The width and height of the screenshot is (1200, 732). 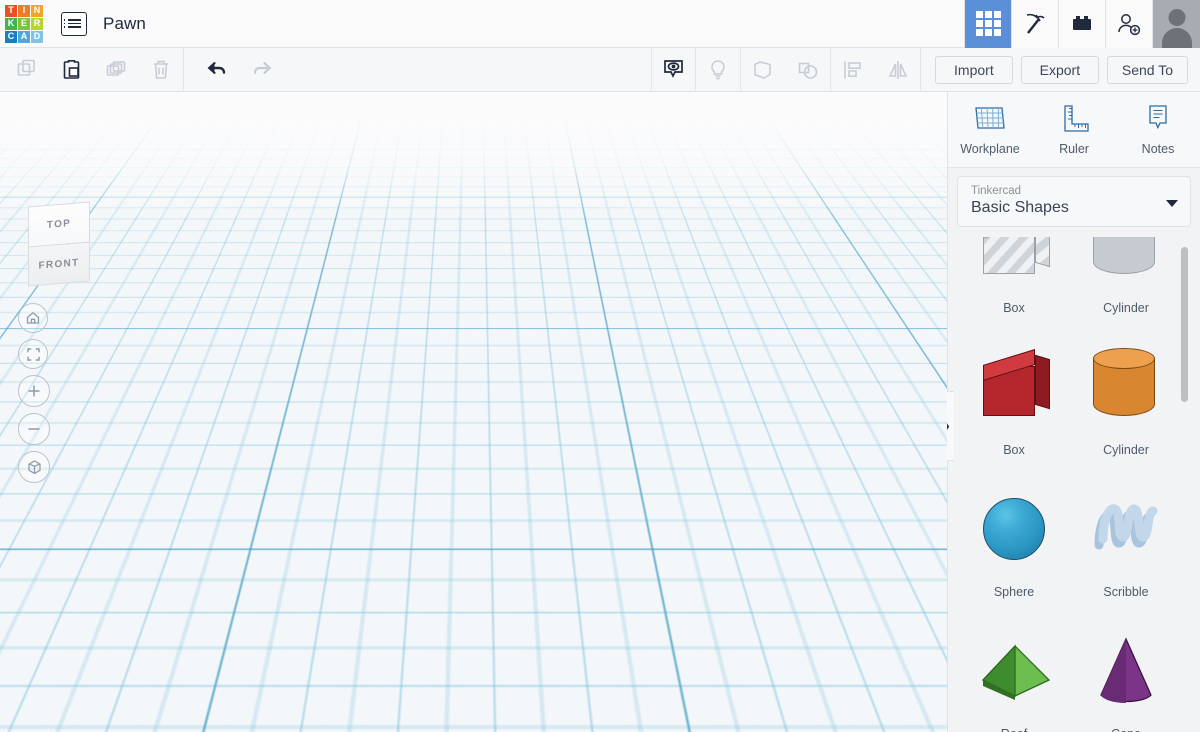 What do you see at coordinates (1158, 149) in the screenshot?
I see `notes-tool-label: Notes` at bounding box center [1158, 149].